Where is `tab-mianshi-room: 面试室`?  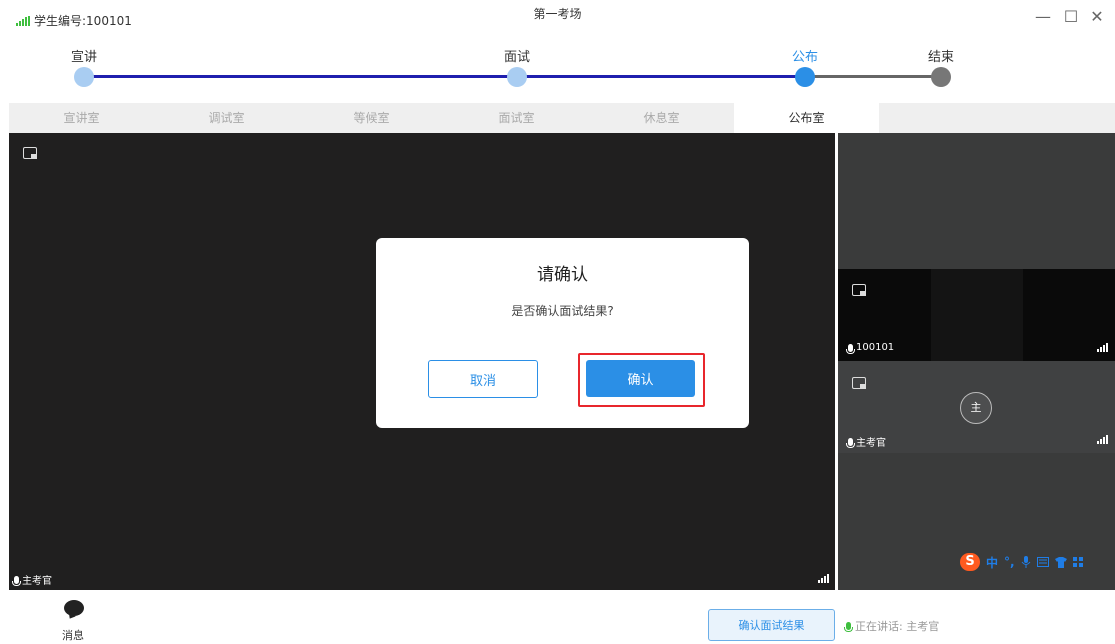 tab-mianshi-room: 面试室 is located at coordinates (516, 118).